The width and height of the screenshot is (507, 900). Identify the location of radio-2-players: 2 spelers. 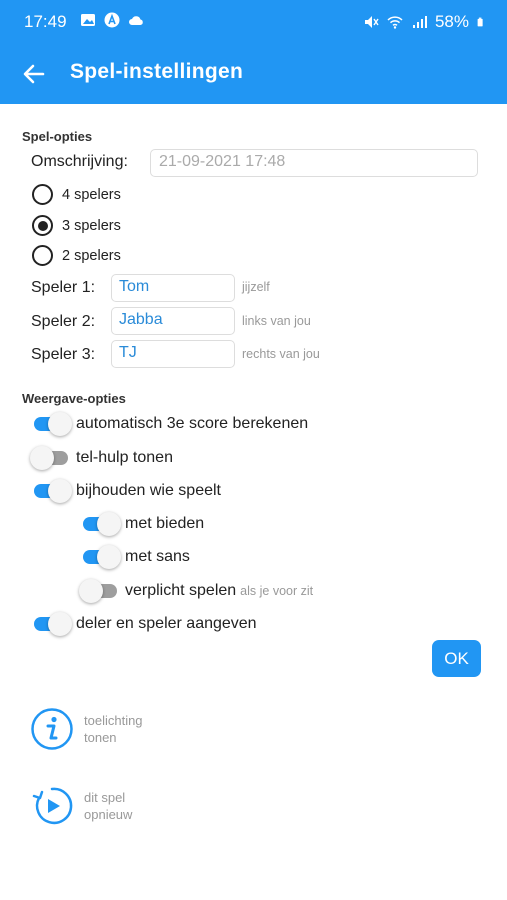
(76, 255).